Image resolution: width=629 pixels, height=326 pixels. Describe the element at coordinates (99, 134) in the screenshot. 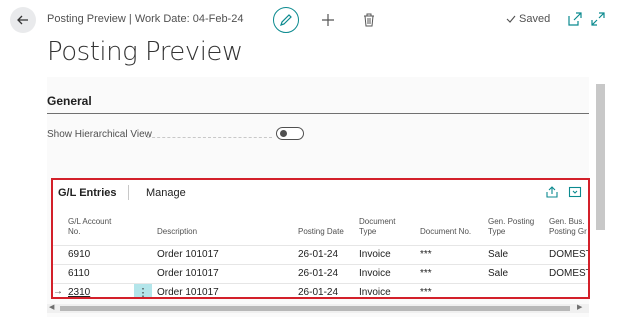

I see `show-hierarchical-label: Show Hierarchical View` at that location.